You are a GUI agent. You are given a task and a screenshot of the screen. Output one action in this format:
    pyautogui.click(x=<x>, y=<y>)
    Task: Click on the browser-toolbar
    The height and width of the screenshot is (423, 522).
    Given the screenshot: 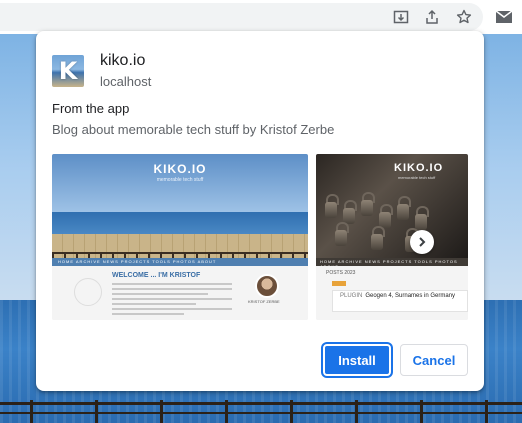 What is the action you would take?
    pyautogui.click(x=261, y=17)
    